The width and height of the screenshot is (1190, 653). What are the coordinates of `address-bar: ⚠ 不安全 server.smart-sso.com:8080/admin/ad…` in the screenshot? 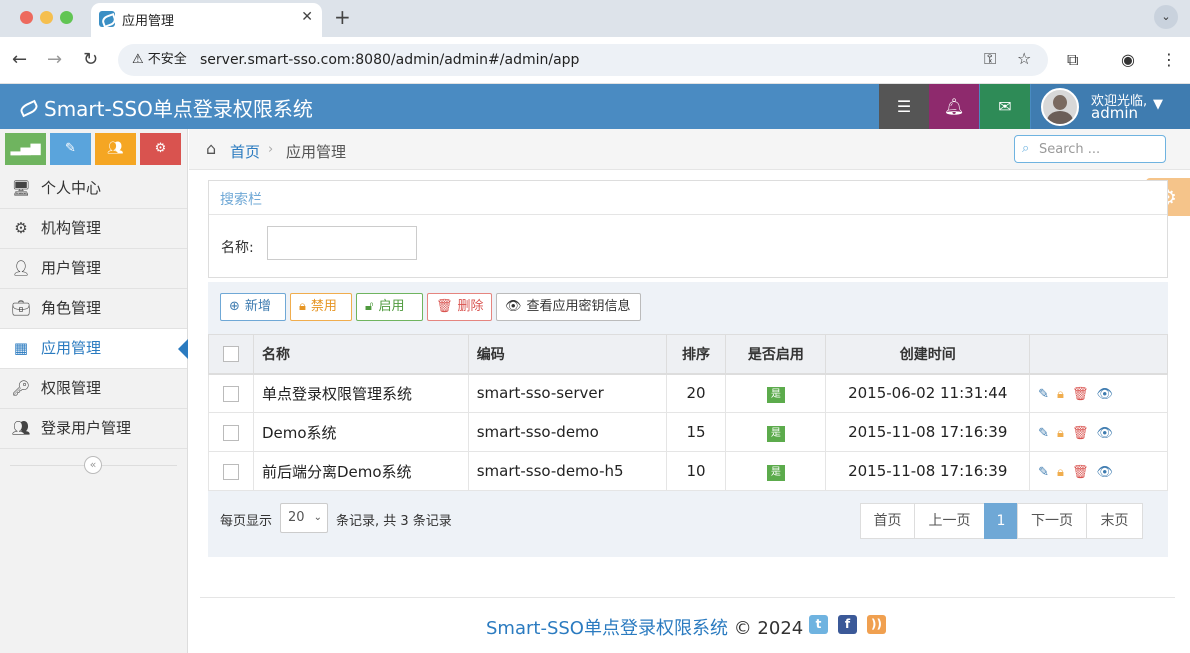 It's located at (583, 60).